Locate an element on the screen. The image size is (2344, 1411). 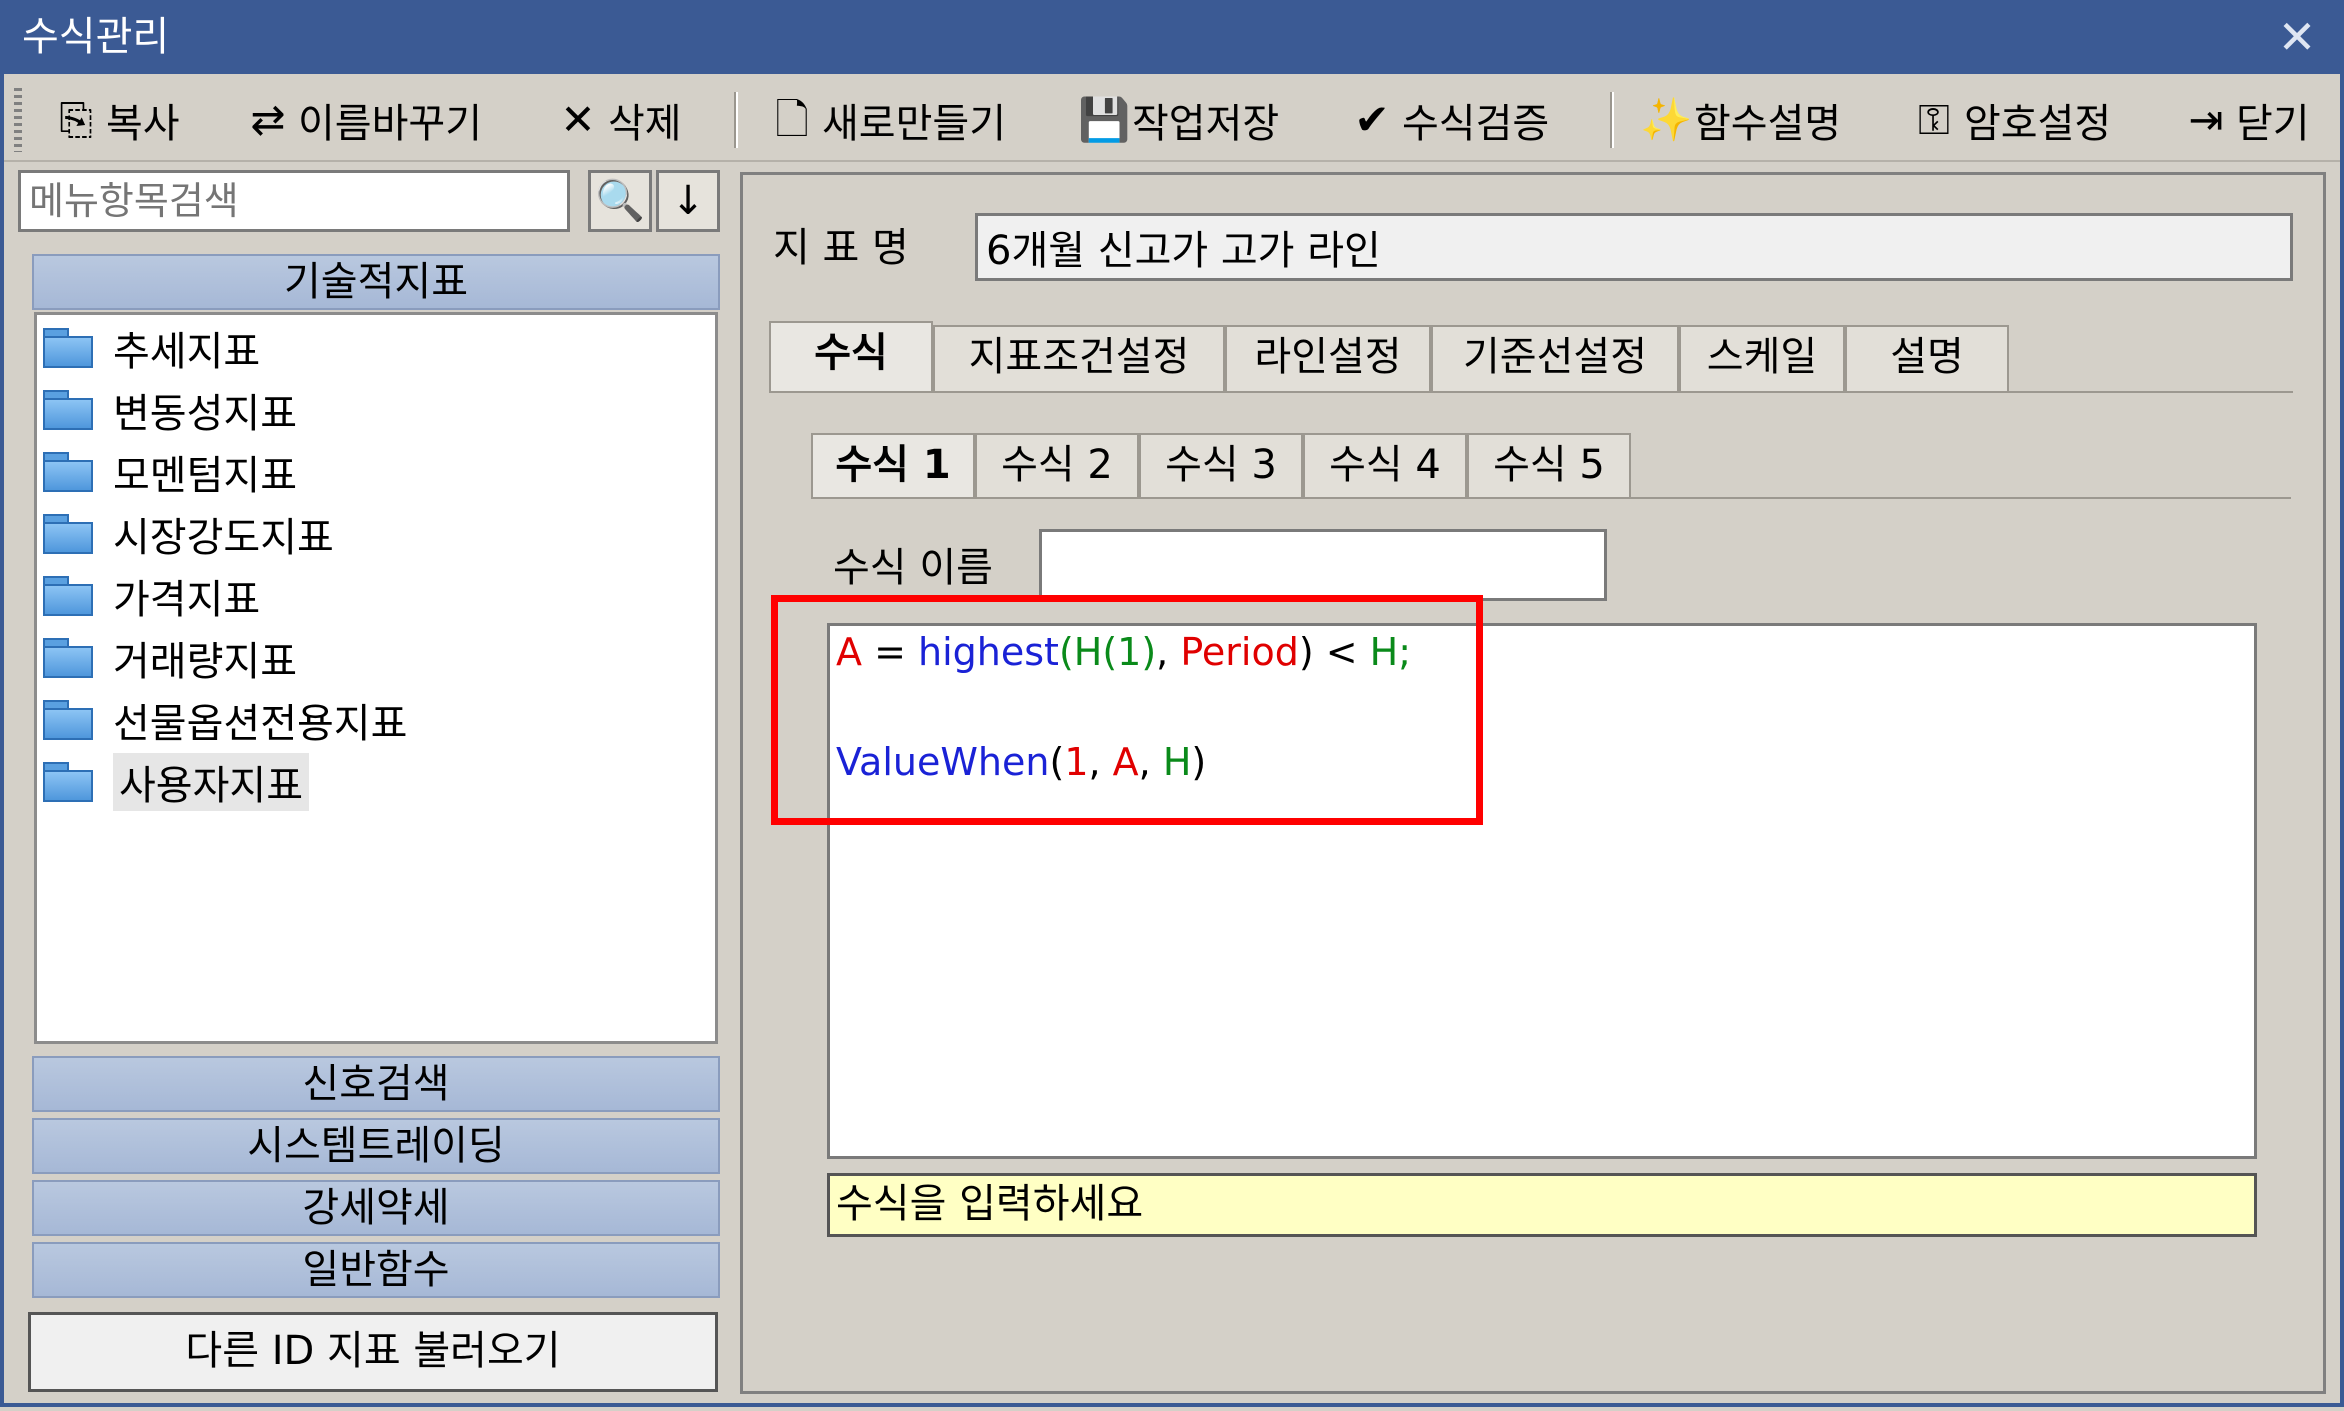
category-technical-indicators: 기술적지표 is located at coordinates (376, 282).